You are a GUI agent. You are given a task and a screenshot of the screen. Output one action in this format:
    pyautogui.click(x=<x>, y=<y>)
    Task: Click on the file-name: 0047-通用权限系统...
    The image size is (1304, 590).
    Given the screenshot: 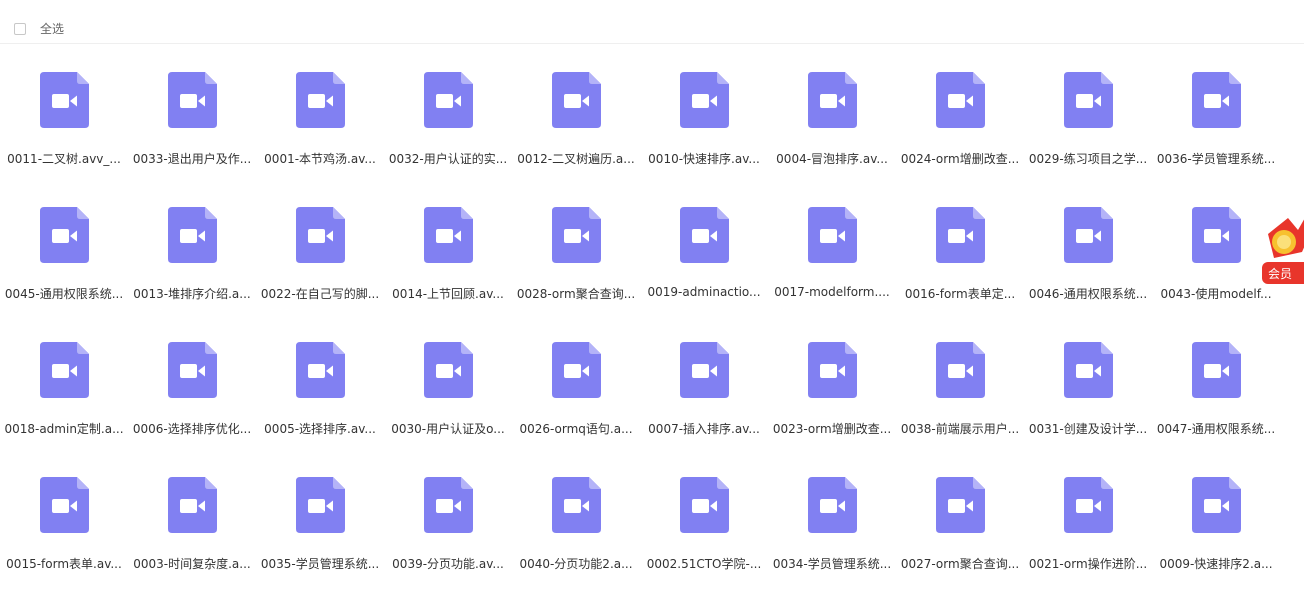 What is the action you would take?
    pyautogui.click(x=1216, y=429)
    